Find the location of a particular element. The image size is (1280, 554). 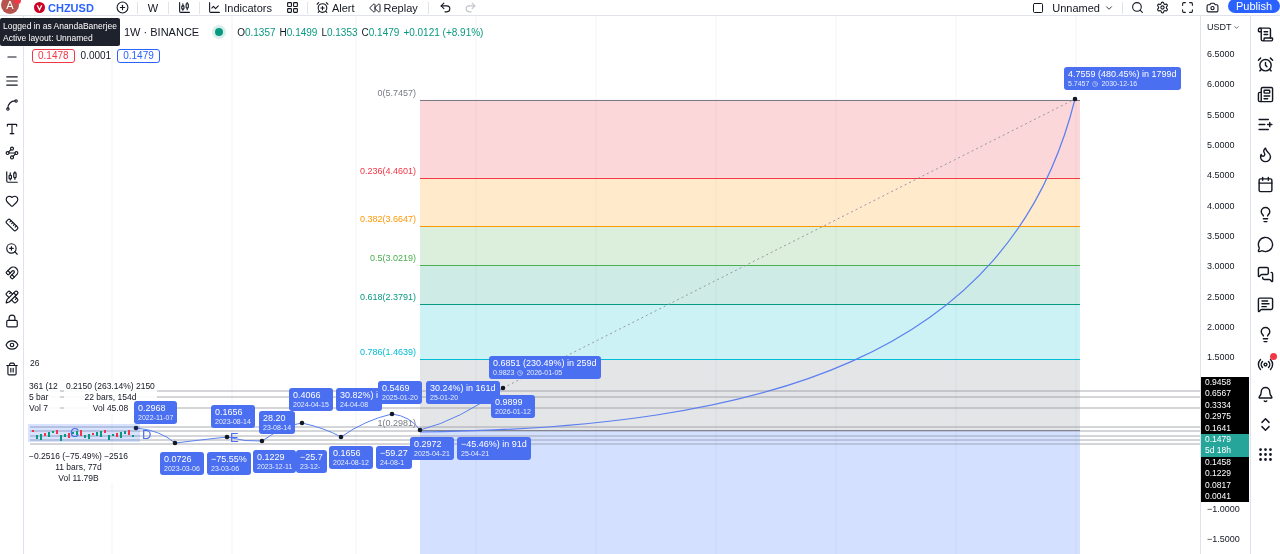

price-change: +0.0121 (+8.91%) is located at coordinates (443, 32).